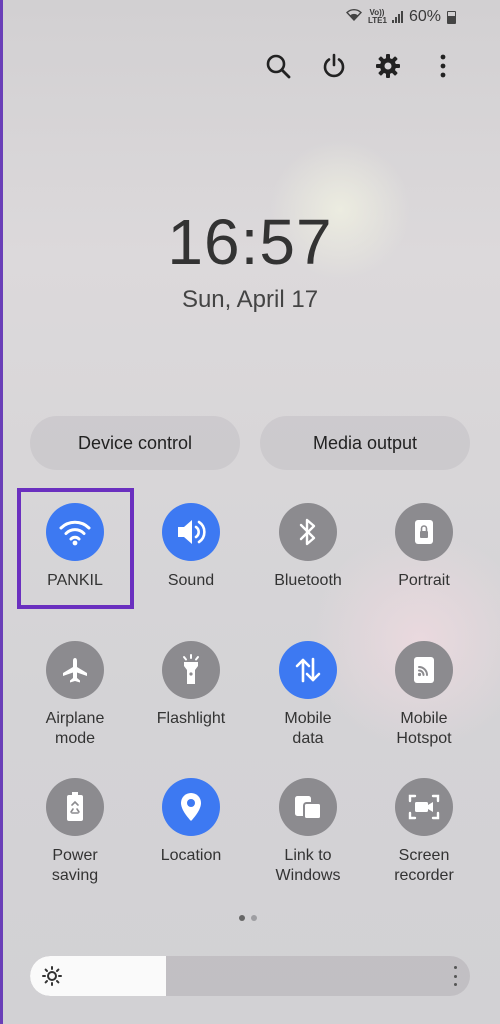 The width and height of the screenshot is (500, 1024). What do you see at coordinates (250, 976) in the screenshot?
I see `brightness-slider` at bounding box center [250, 976].